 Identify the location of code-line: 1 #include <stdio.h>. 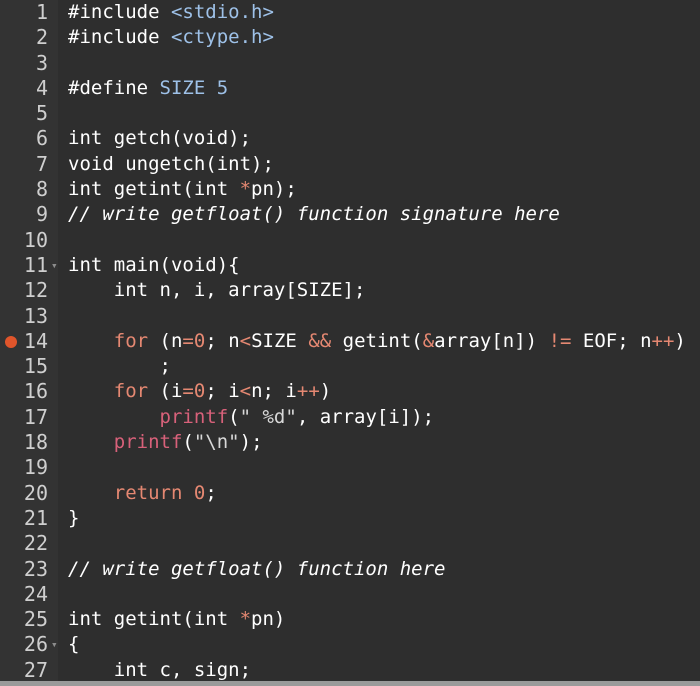
(350, 12).